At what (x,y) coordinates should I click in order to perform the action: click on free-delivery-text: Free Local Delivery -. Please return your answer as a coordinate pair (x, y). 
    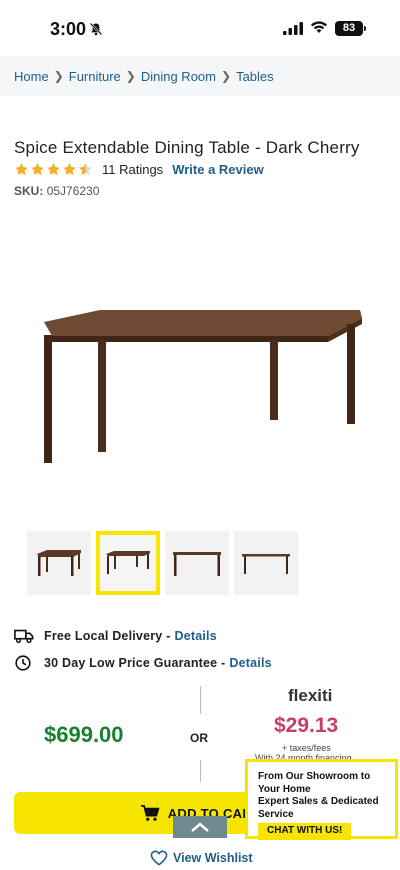
    Looking at the image, I should click on (107, 636).